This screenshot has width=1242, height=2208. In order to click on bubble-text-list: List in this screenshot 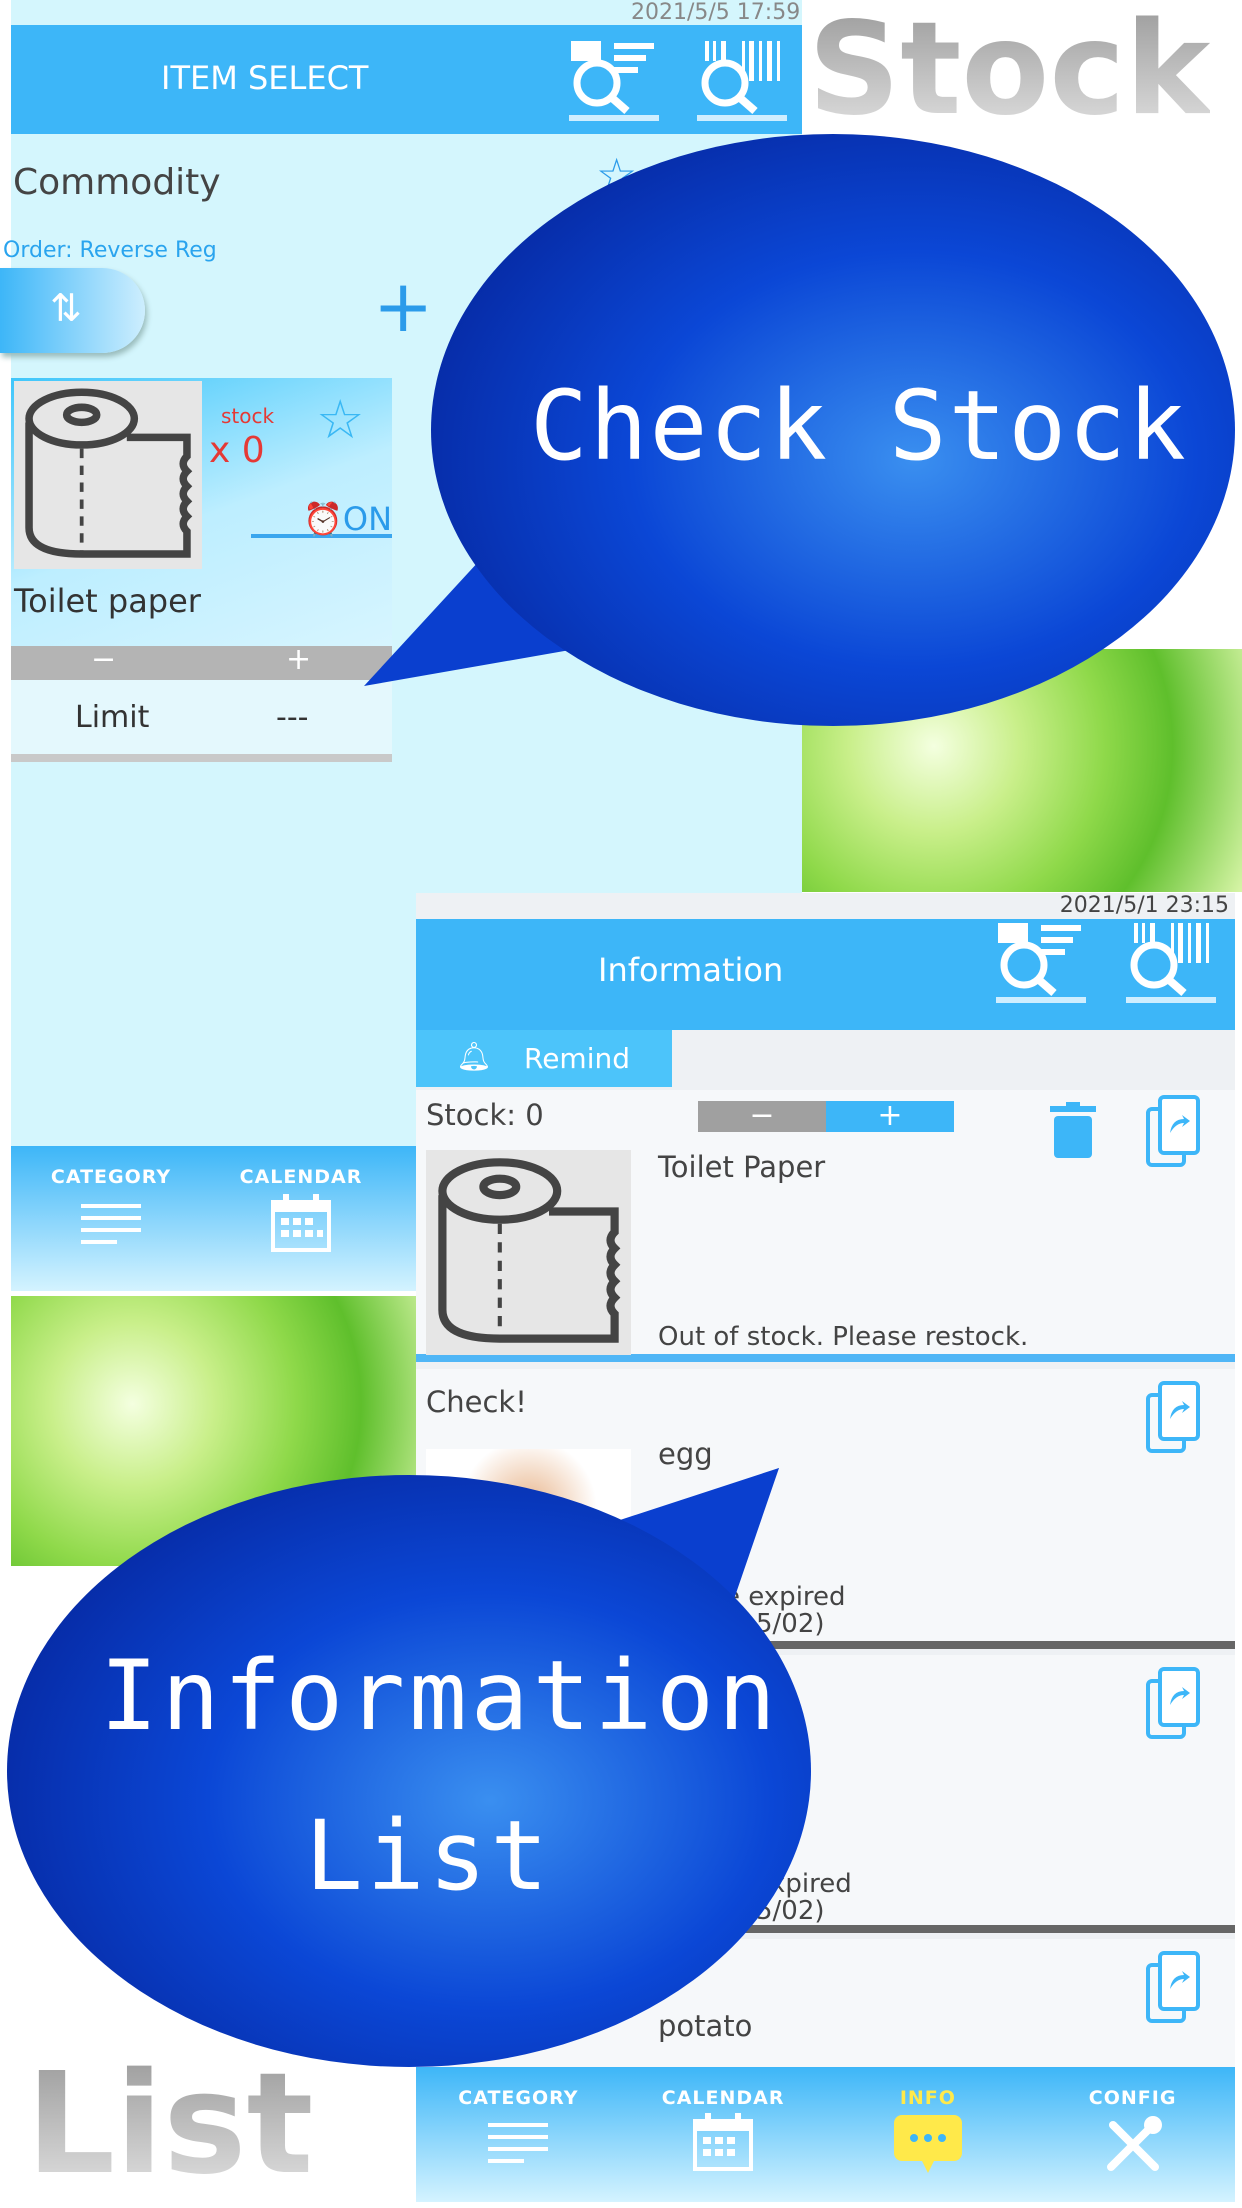, I will do `click(429, 1856)`.